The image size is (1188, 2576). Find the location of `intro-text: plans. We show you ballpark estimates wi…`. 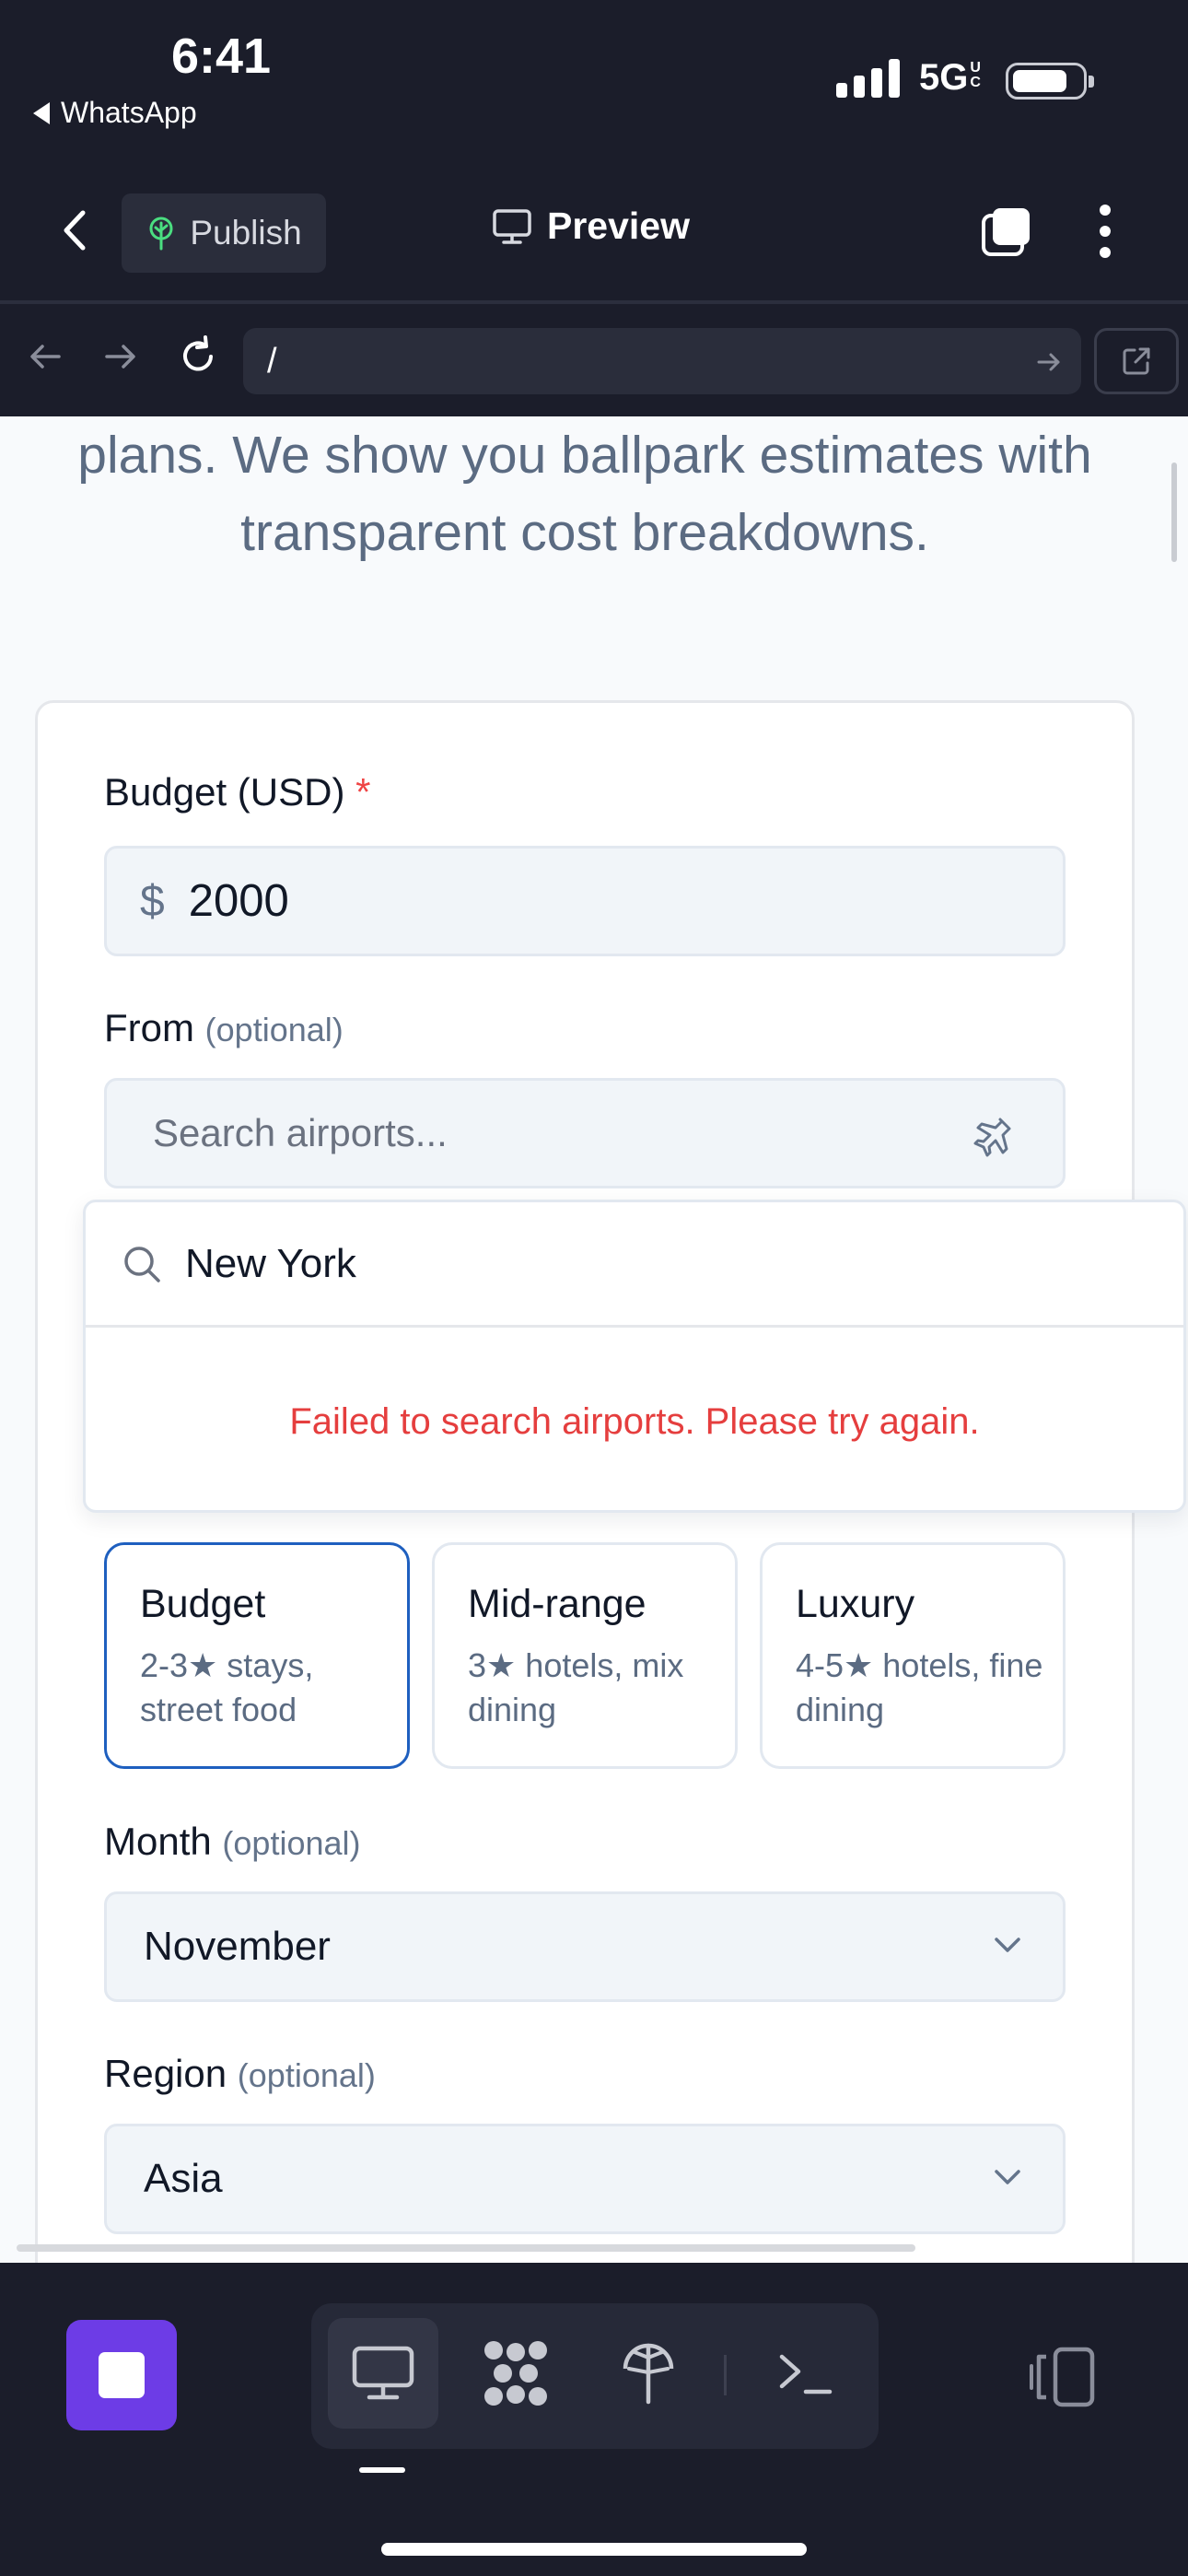

intro-text: plans. We show you ballpark estimates wi… is located at coordinates (584, 494).